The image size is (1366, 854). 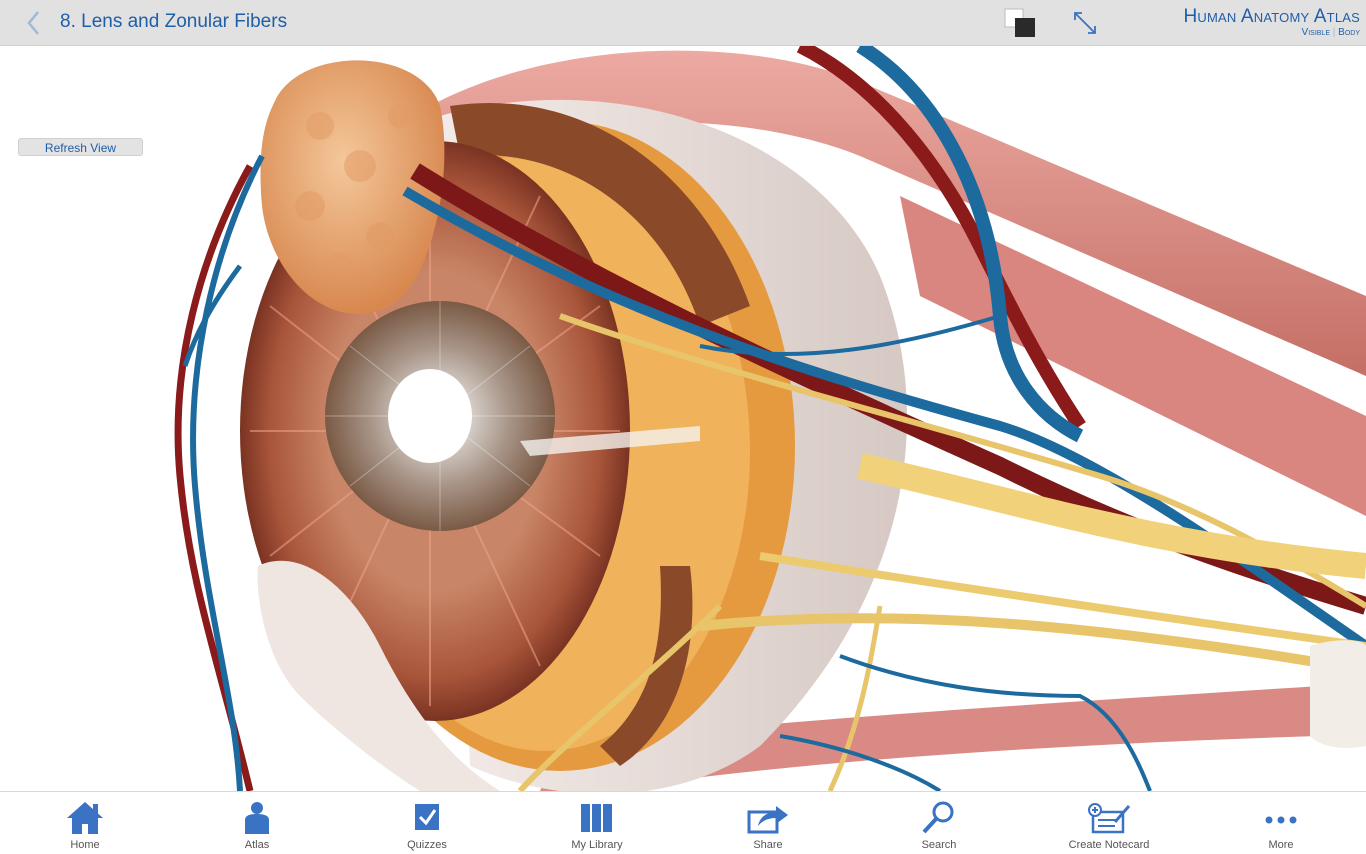 I want to click on brand-subtitle: Visible | Body, so click(x=1330, y=32).